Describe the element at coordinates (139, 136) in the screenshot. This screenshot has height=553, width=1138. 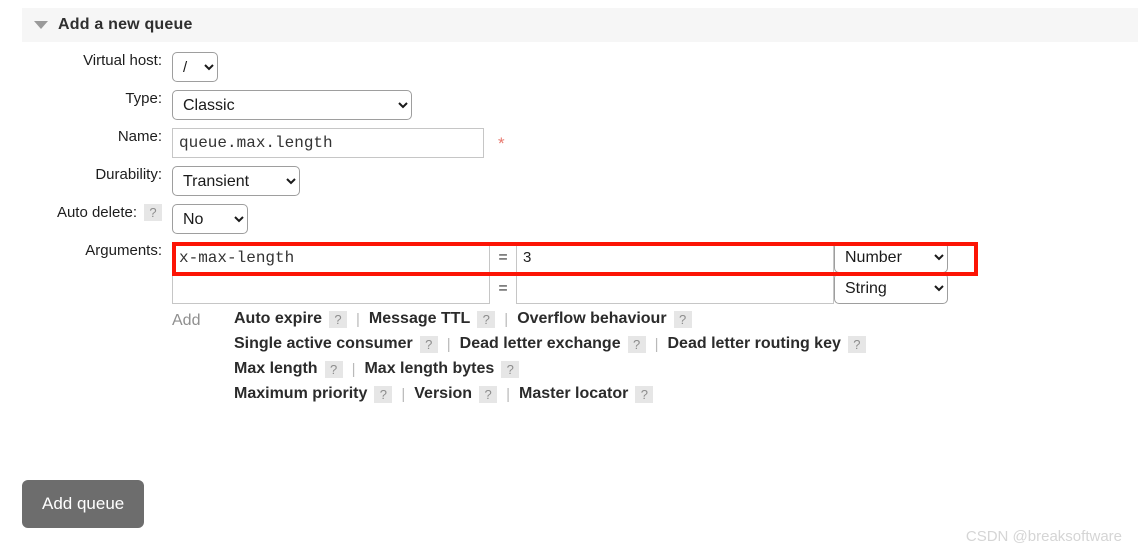
I see `name-label: Name:` at that location.